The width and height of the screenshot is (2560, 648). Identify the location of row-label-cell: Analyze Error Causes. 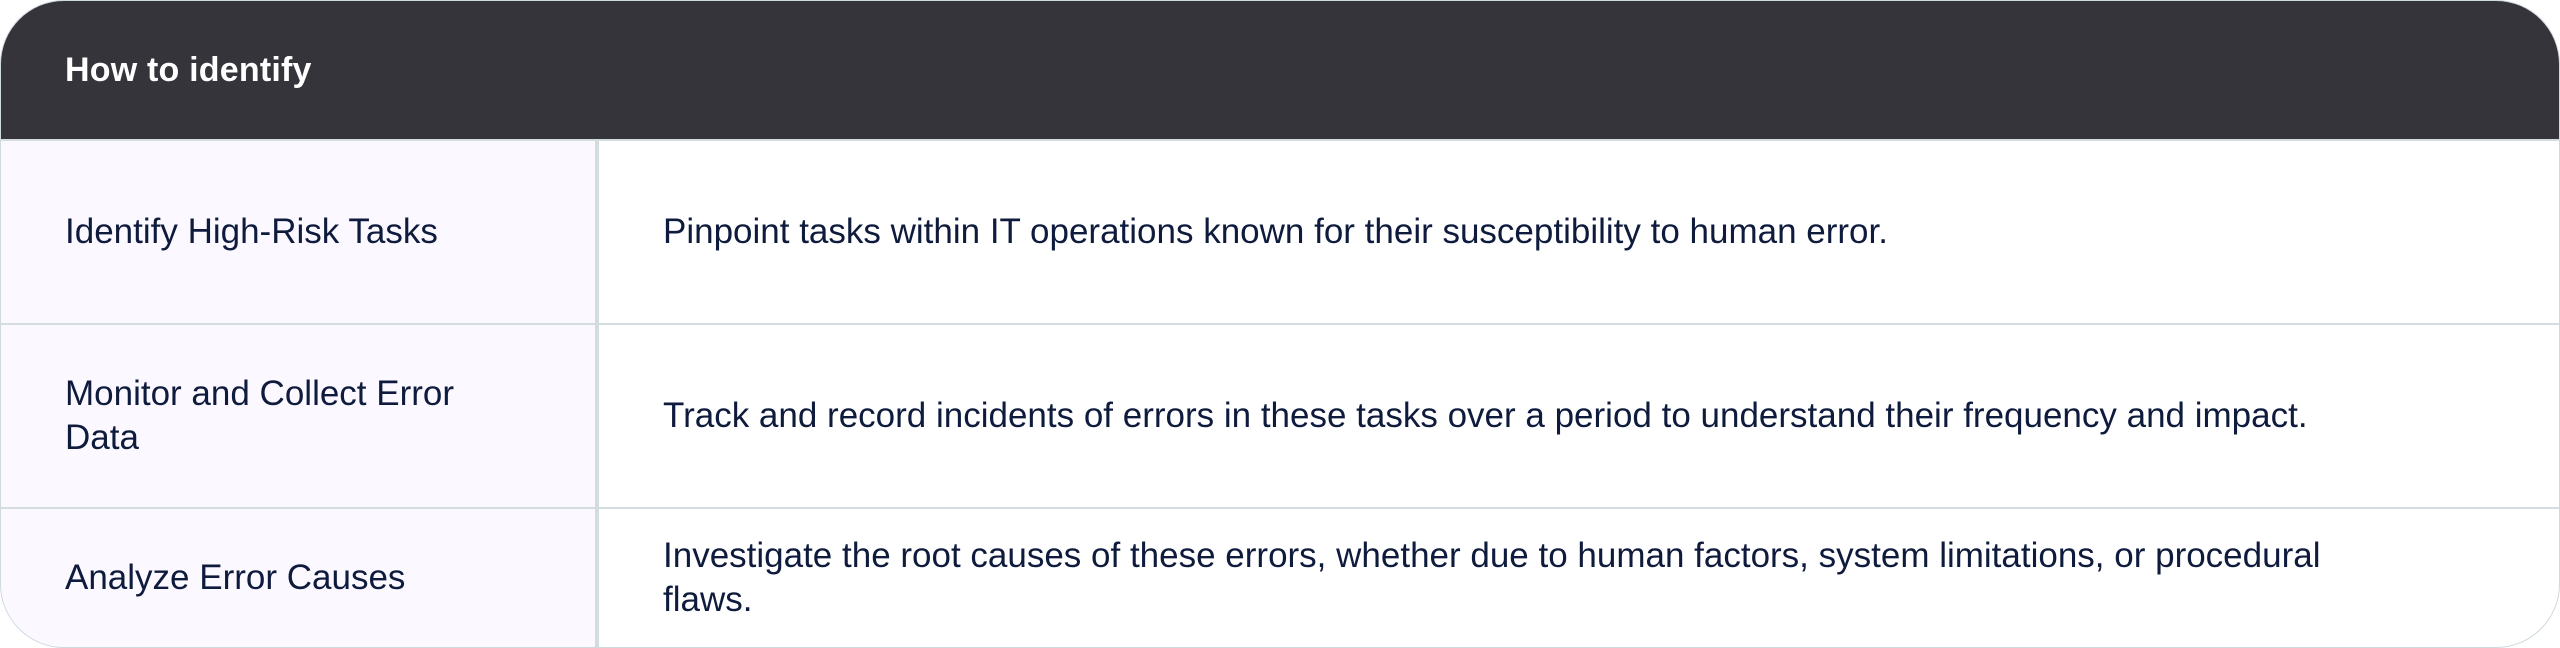
(300, 578).